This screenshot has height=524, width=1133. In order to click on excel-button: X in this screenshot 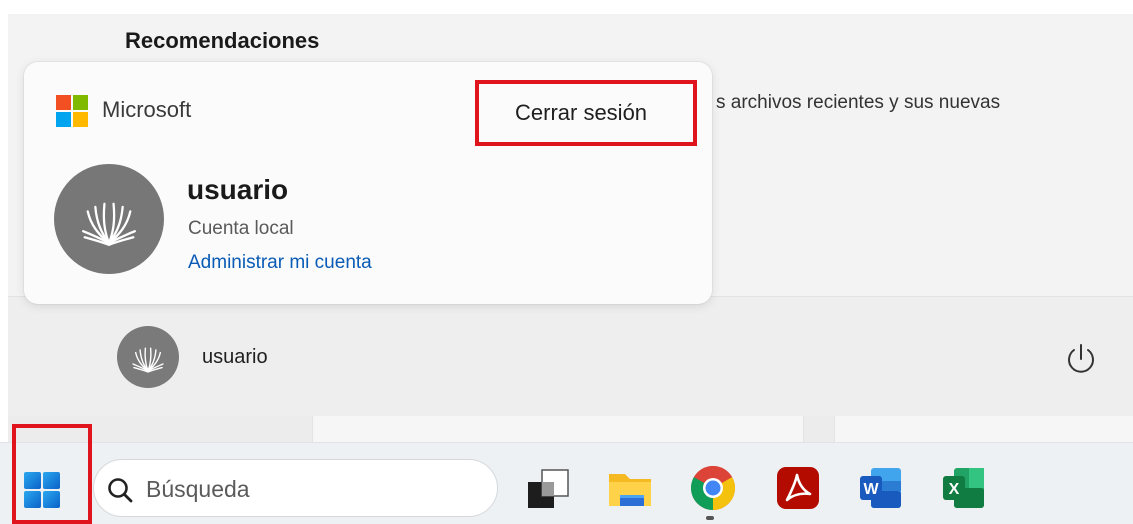, I will do `click(964, 488)`.